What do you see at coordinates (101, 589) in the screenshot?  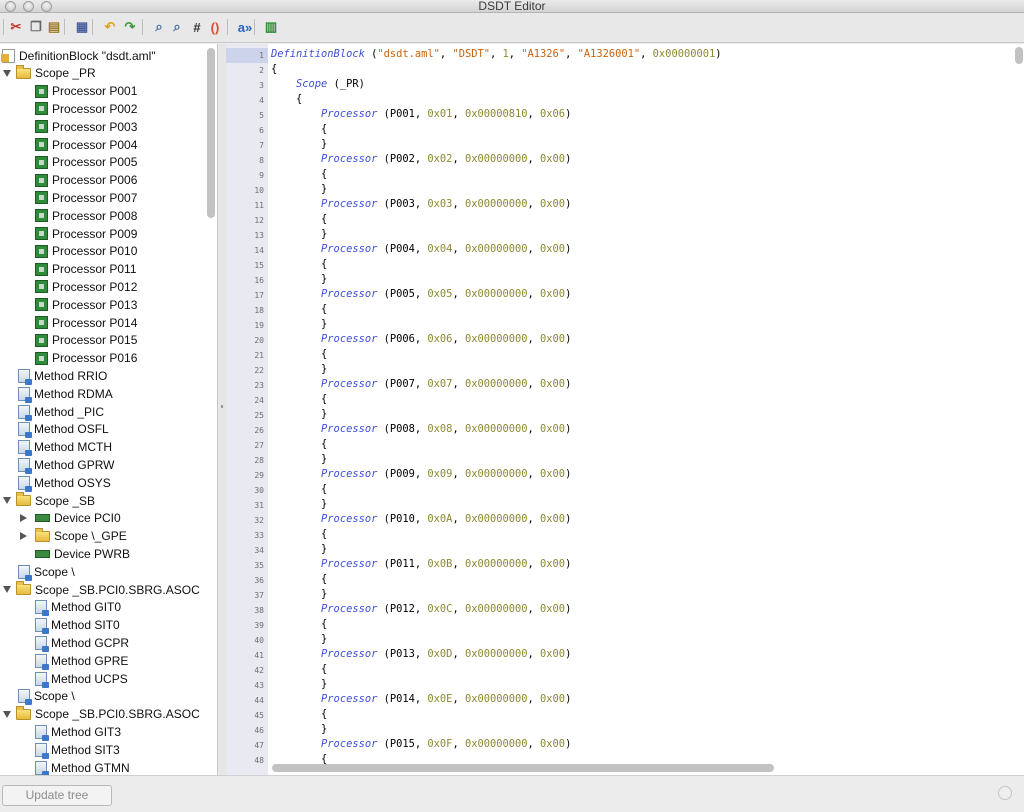 I see `tree-item: Scope _SB.PCI0.SBRG.ASOC` at bounding box center [101, 589].